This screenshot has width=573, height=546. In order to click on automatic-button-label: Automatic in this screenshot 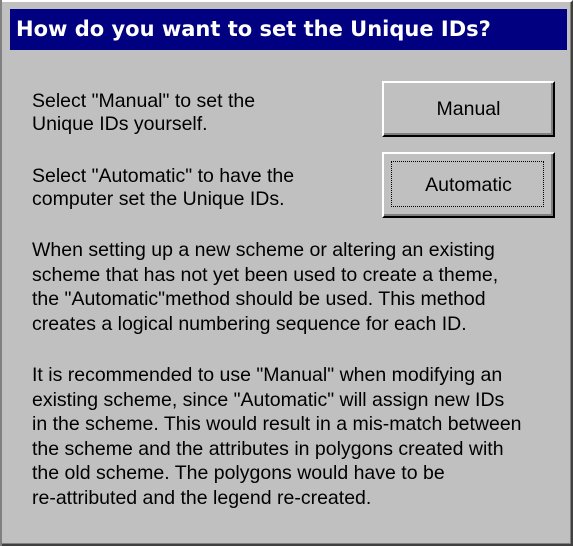, I will do `click(468, 185)`.